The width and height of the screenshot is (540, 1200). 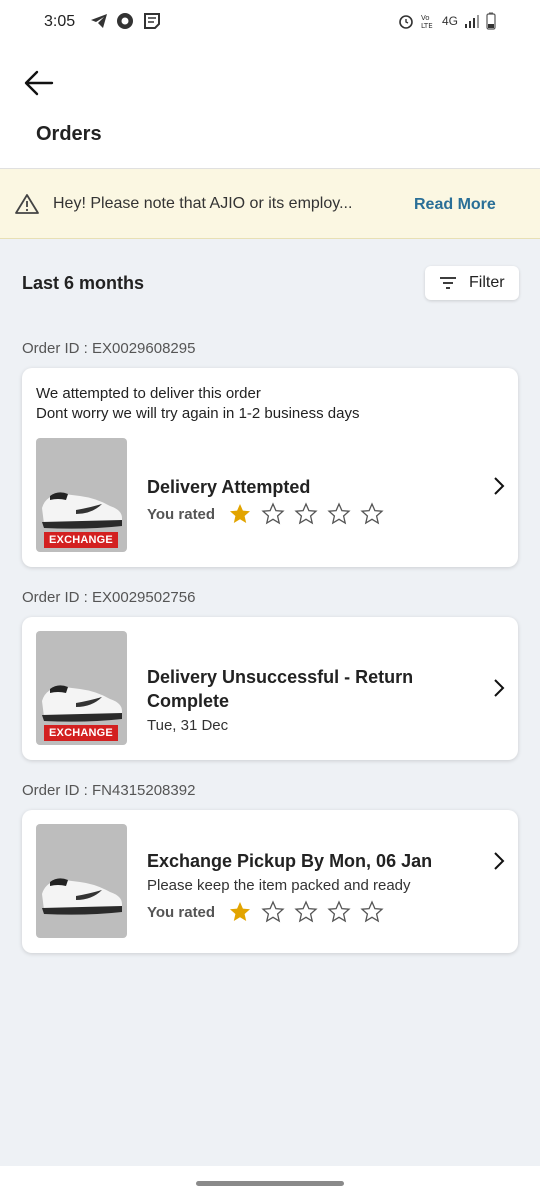 What do you see at coordinates (82, 896) in the screenshot?
I see `sneaker-image` at bounding box center [82, 896].